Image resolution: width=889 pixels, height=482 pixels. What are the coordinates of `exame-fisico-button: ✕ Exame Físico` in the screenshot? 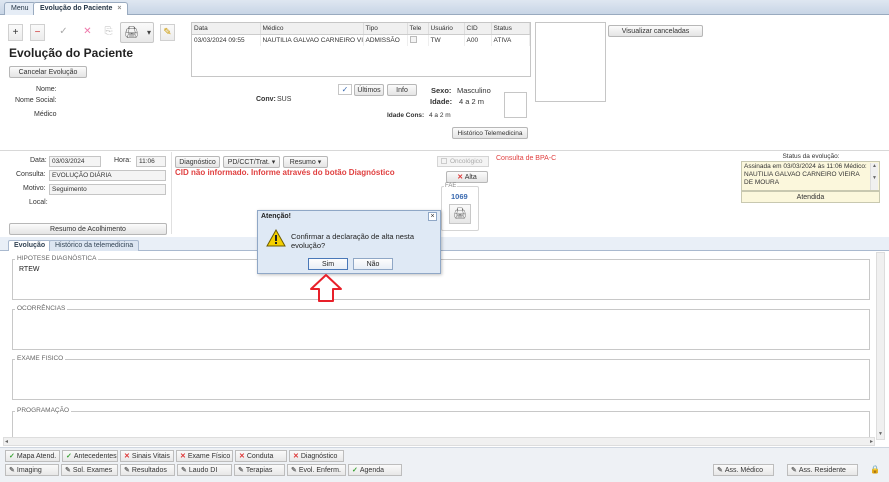 It's located at (204, 456).